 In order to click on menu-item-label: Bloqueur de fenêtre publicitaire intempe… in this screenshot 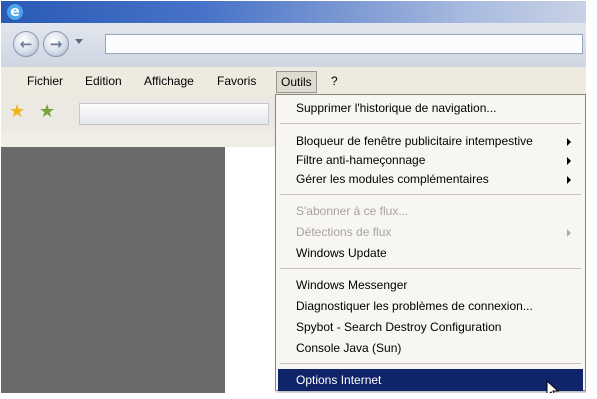, I will do `click(414, 141)`.